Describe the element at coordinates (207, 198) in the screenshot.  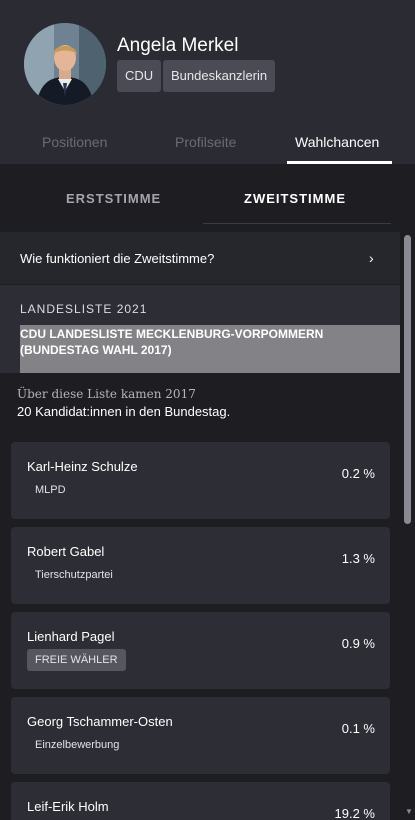
I see `vote-tabs: ERSTSTIMME ZWEITSTIMME` at that location.